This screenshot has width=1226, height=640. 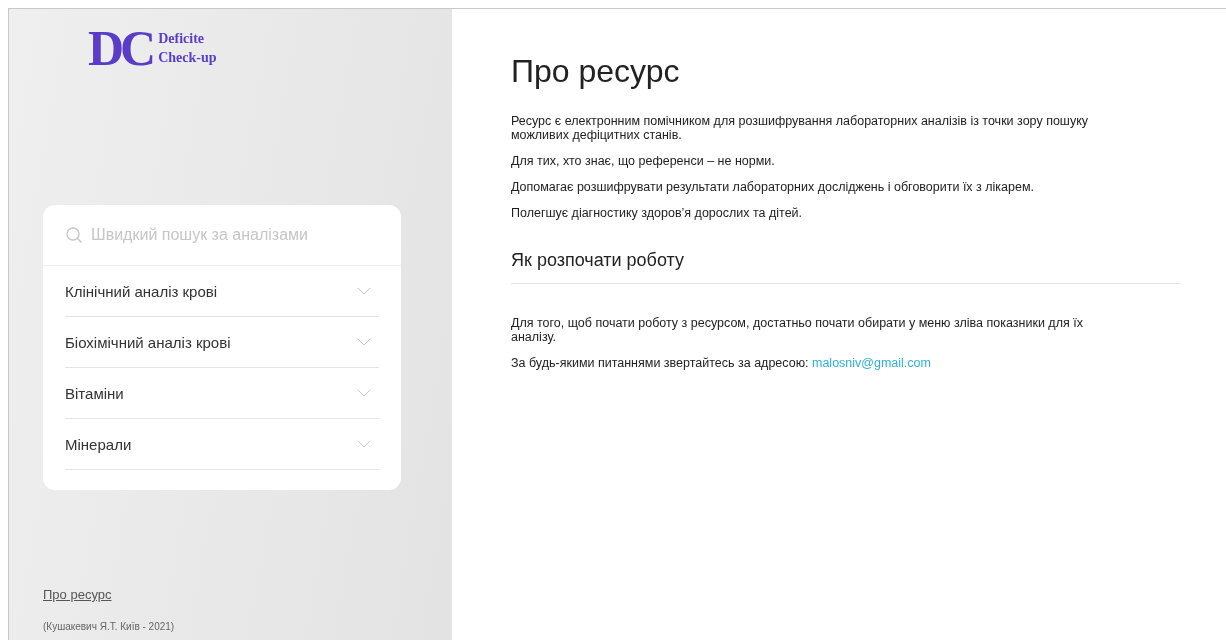 What do you see at coordinates (773, 187) in the screenshot?
I see `paragraph: Допомагає розшифрувати результати лабораторних досліджень і обговорити їх з лікарем.` at bounding box center [773, 187].